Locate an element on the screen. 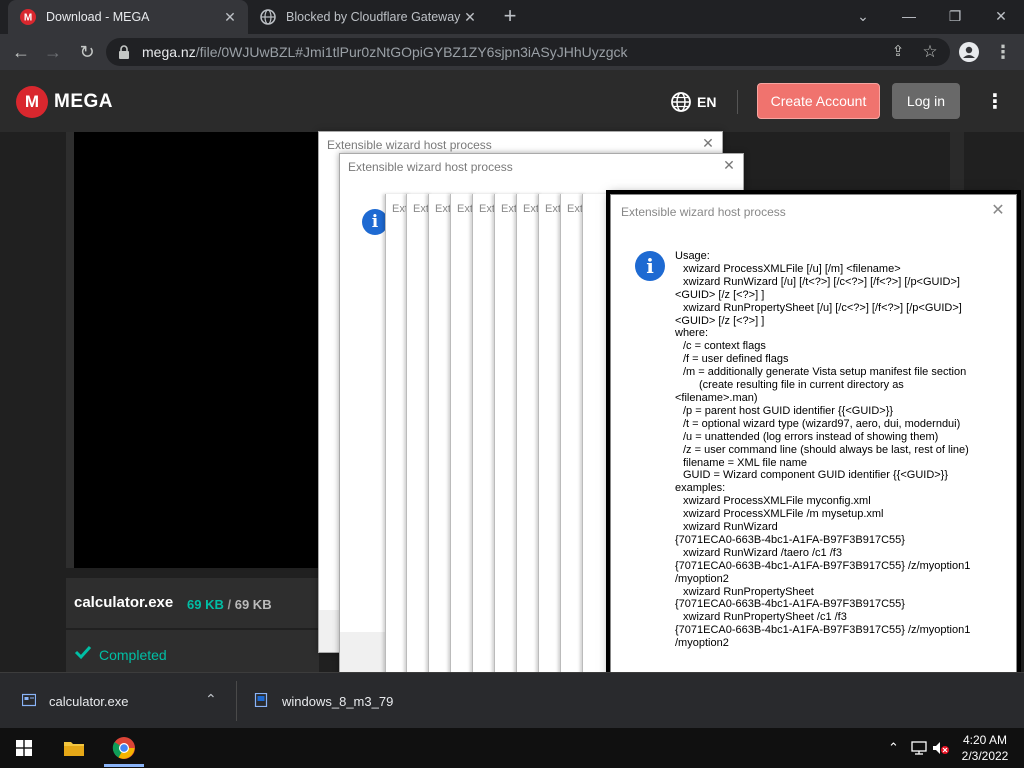 The image size is (1024, 768). download-item-name: windows_8_m3_79 is located at coordinates (337, 701).